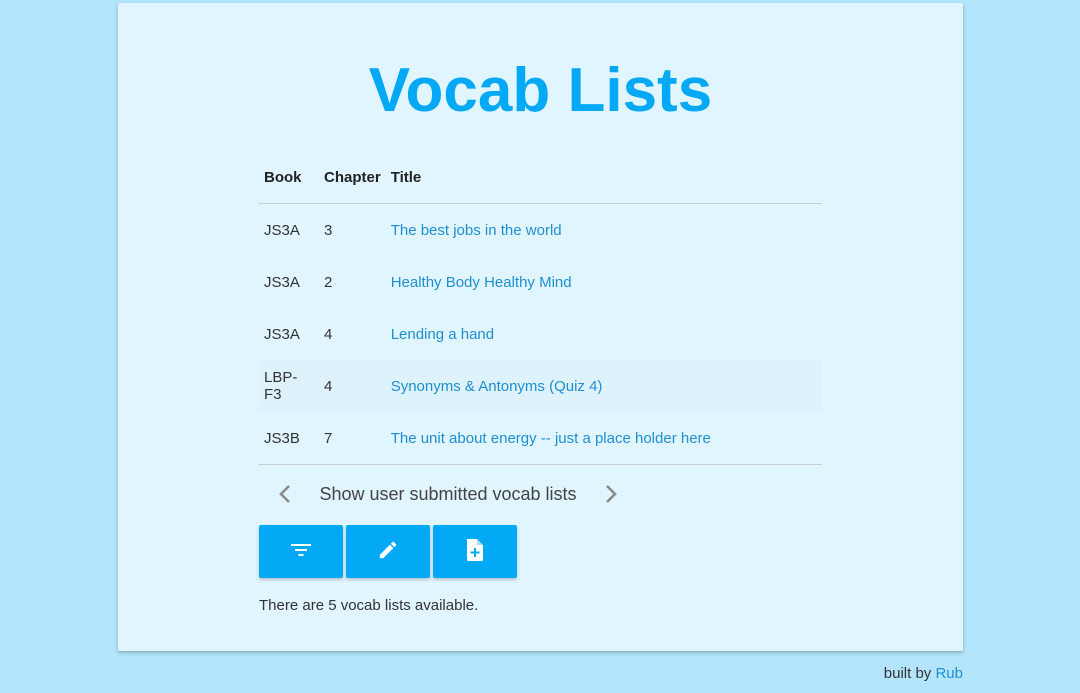  What do you see at coordinates (285, 494) in the screenshot?
I see `chevron-left-icon` at bounding box center [285, 494].